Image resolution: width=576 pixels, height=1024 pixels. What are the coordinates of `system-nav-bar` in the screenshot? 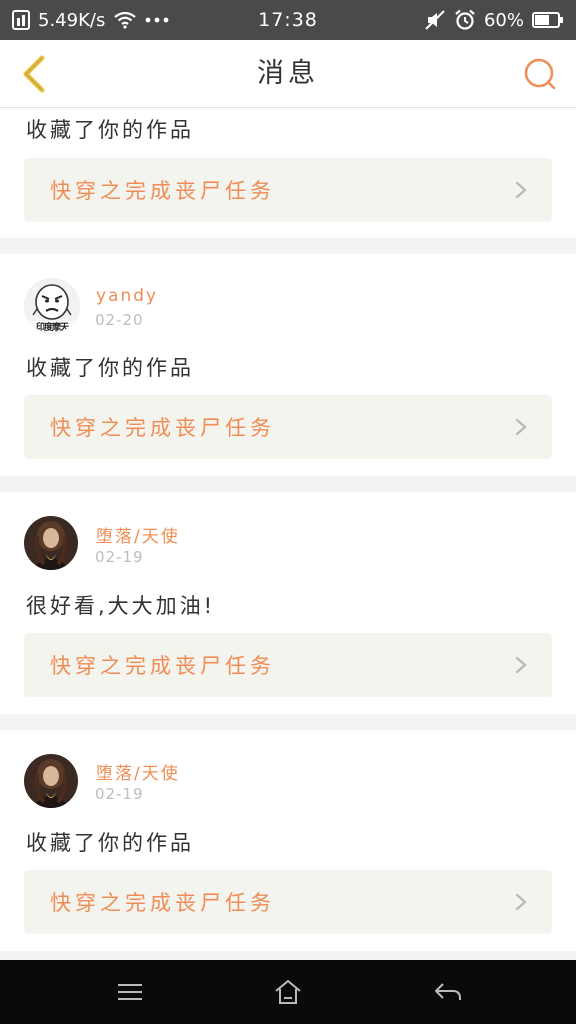 It's located at (288, 992).